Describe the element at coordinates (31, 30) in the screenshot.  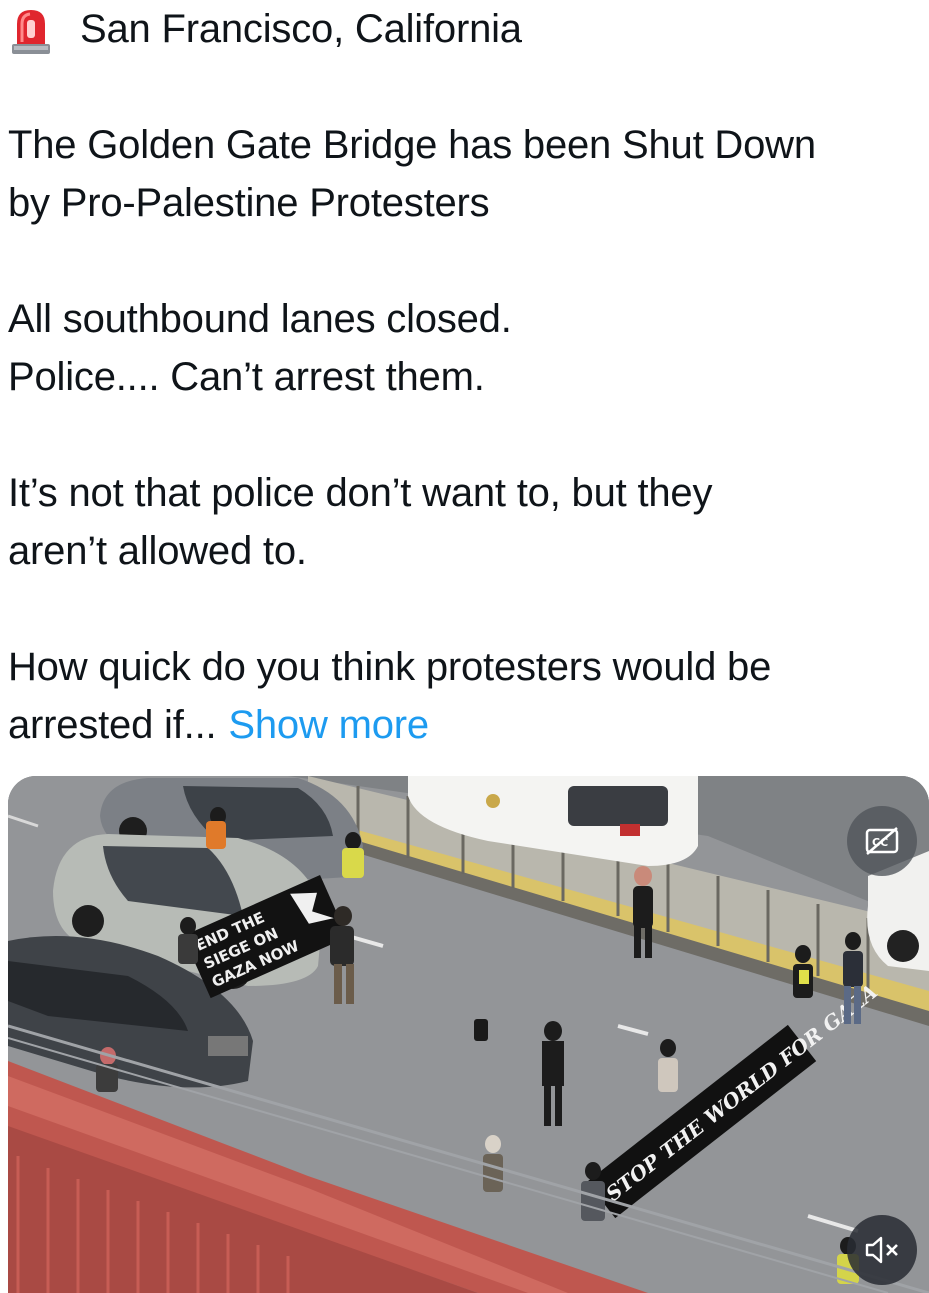
I see `police-siren-icon` at that location.